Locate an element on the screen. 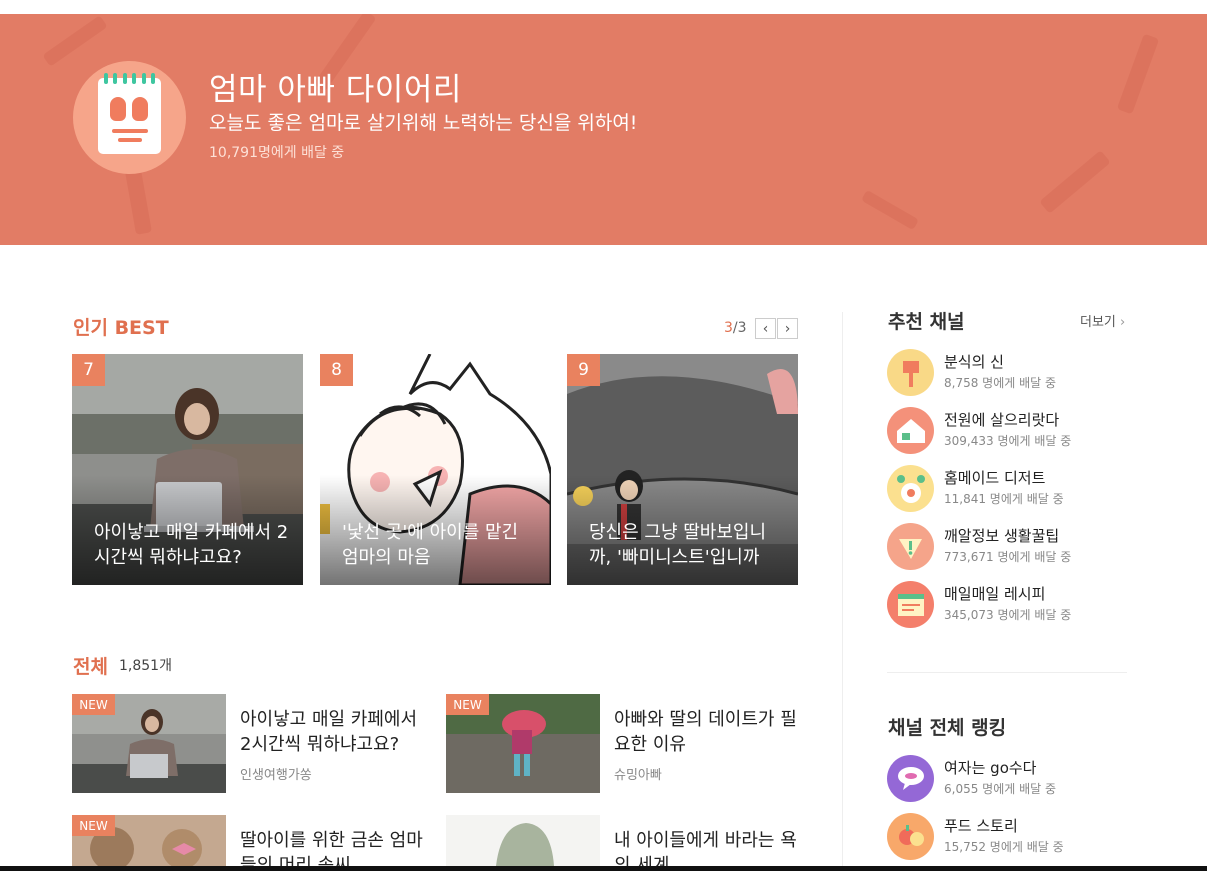  channel-count: 6,055 명에게 배달 중 is located at coordinates (1000, 789).